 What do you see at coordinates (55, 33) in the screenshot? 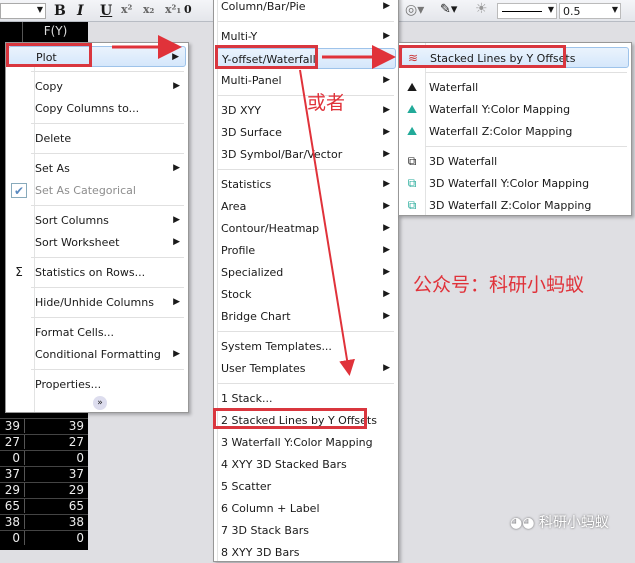
I see `column-header: F(Y)` at bounding box center [55, 33].